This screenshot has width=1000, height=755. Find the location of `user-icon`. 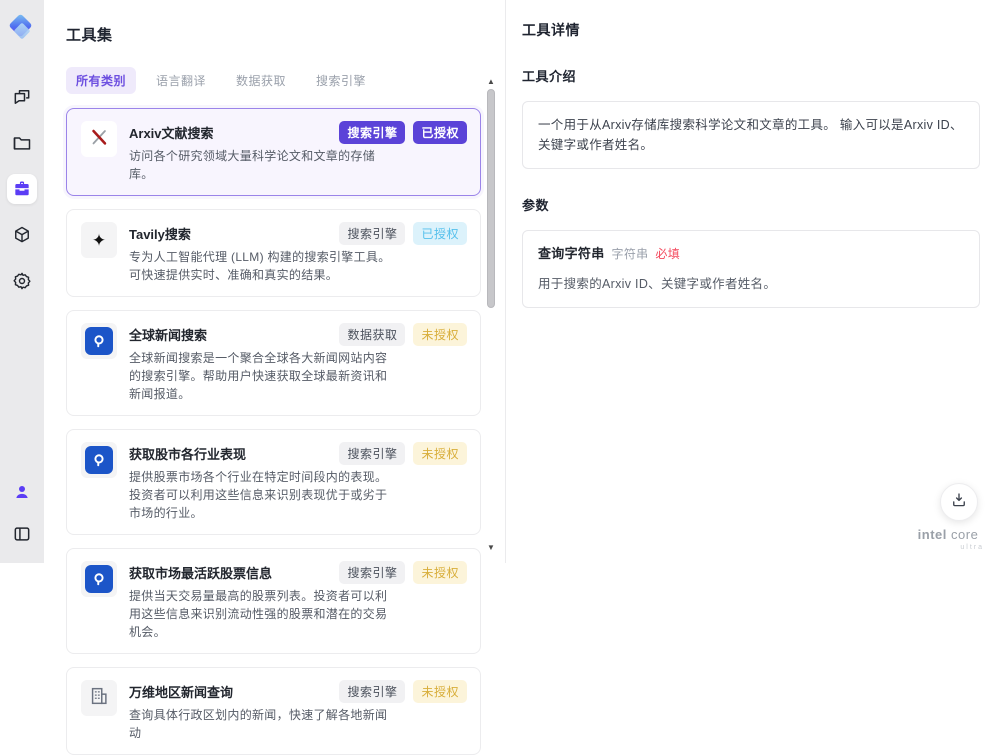

user-icon is located at coordinates (22, 492).